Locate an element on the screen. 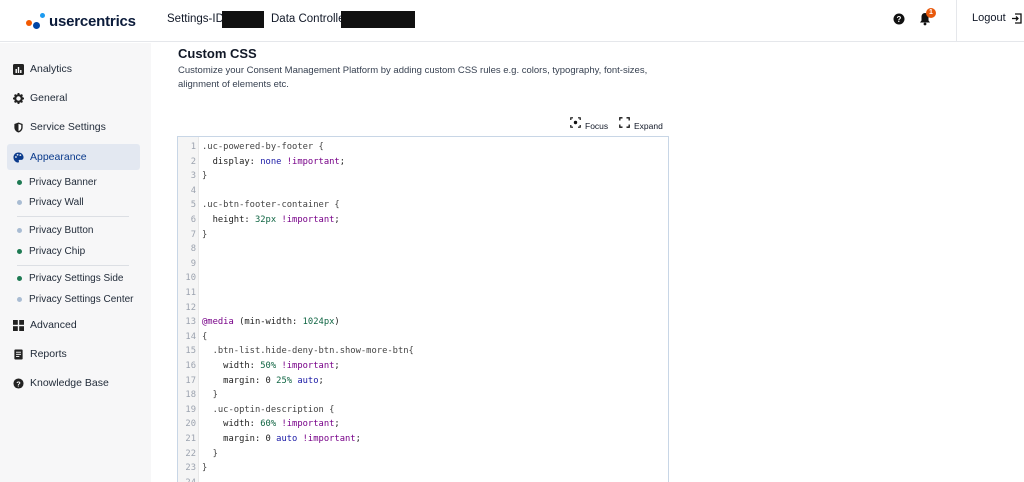 This screenshot has width=1024, height=482. code-line: 14 { is located at coordinates (423, 337).